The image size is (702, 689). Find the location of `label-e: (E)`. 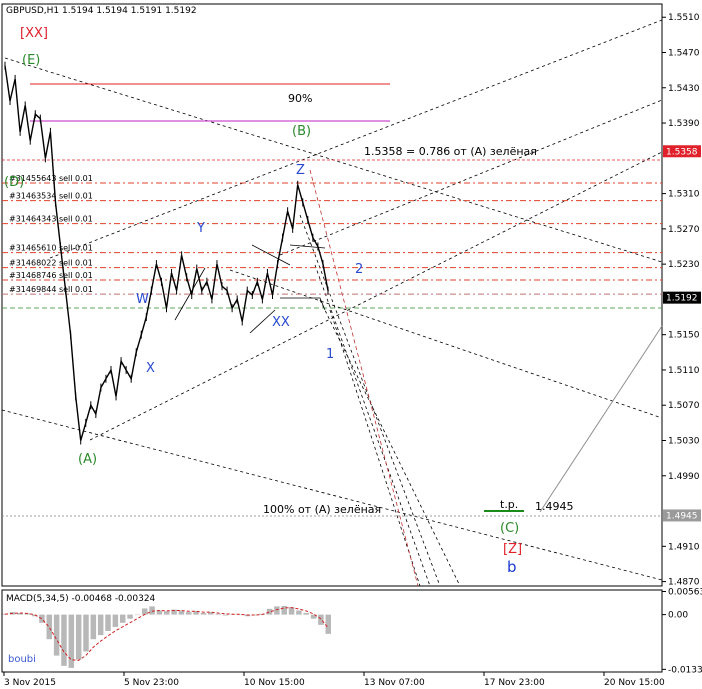

label-e: (E) is located at coordinates (31, 60).